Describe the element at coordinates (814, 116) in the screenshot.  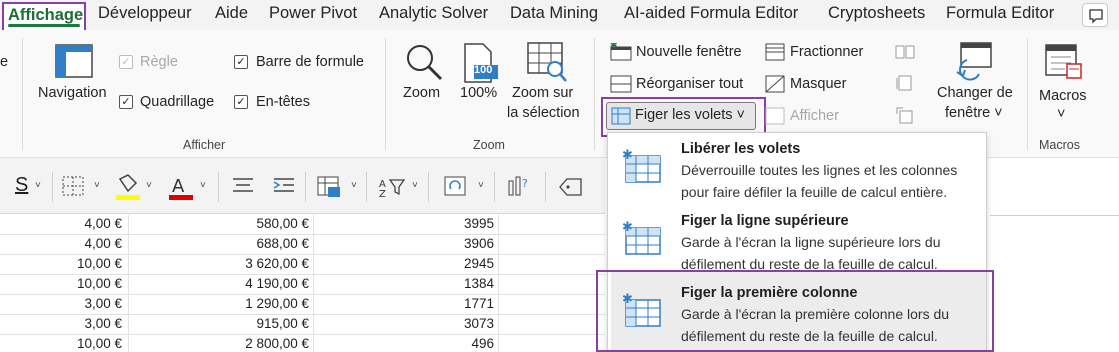
I see `afficher-window-button: Afficher` at that location.